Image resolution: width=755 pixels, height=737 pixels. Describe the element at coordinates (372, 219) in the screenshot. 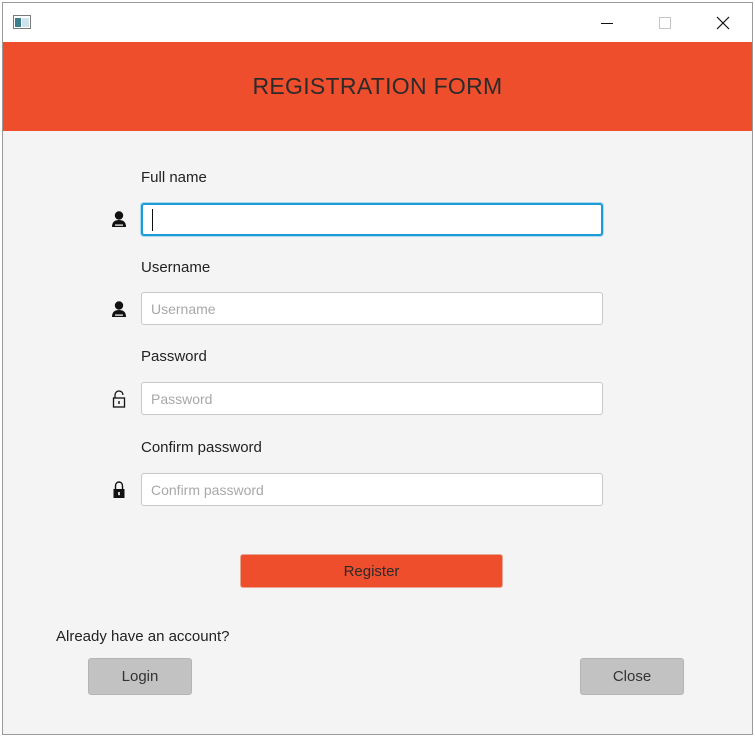

I see `full-name-input` at that location.